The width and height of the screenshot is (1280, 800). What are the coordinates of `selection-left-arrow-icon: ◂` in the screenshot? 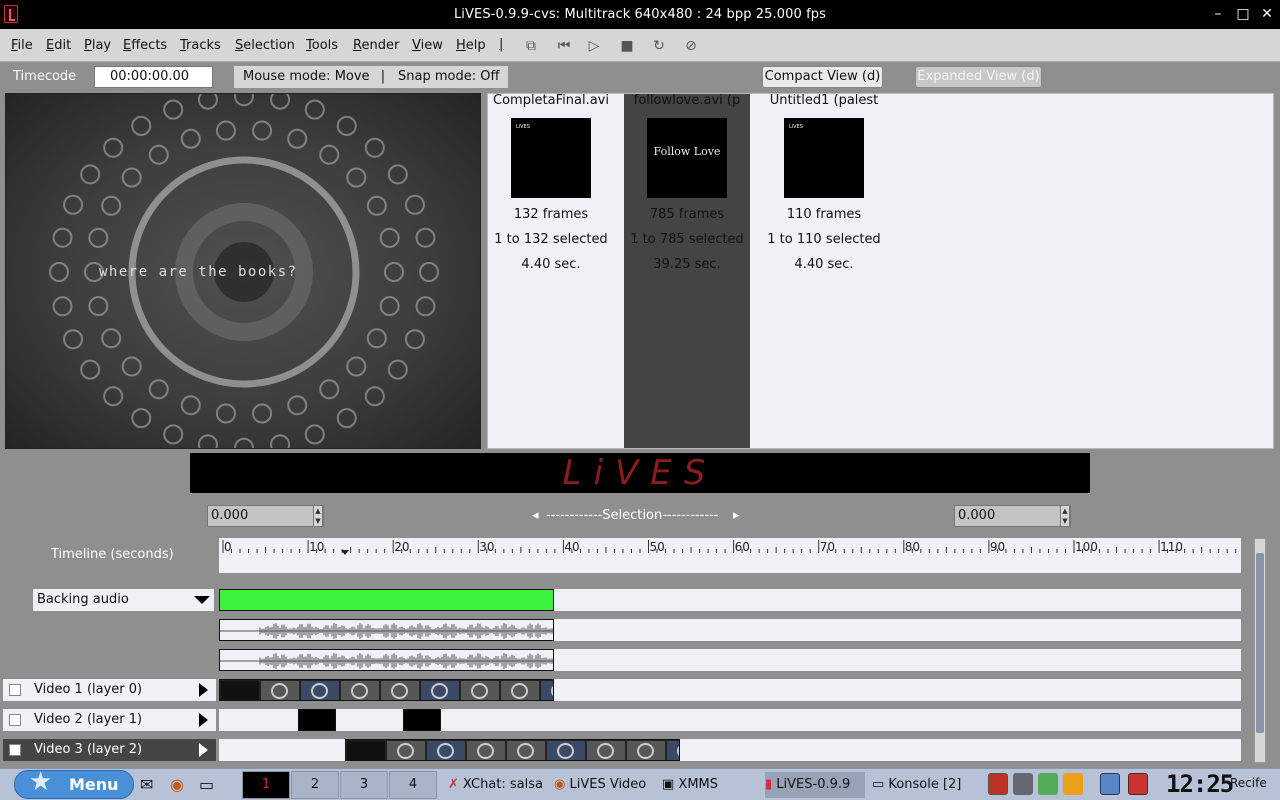 It's located at (535, 515).